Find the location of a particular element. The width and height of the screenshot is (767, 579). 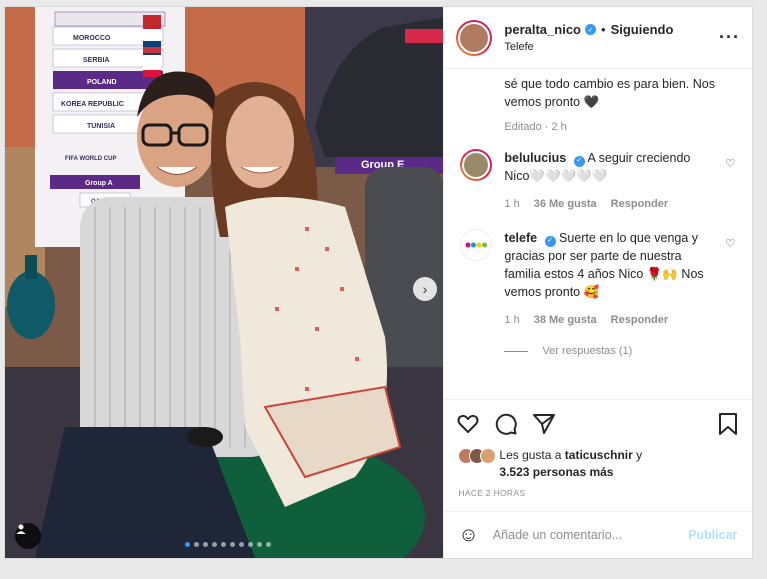

view-replies-button: Ver respuestas (1) is located at coordinates (619, 351).